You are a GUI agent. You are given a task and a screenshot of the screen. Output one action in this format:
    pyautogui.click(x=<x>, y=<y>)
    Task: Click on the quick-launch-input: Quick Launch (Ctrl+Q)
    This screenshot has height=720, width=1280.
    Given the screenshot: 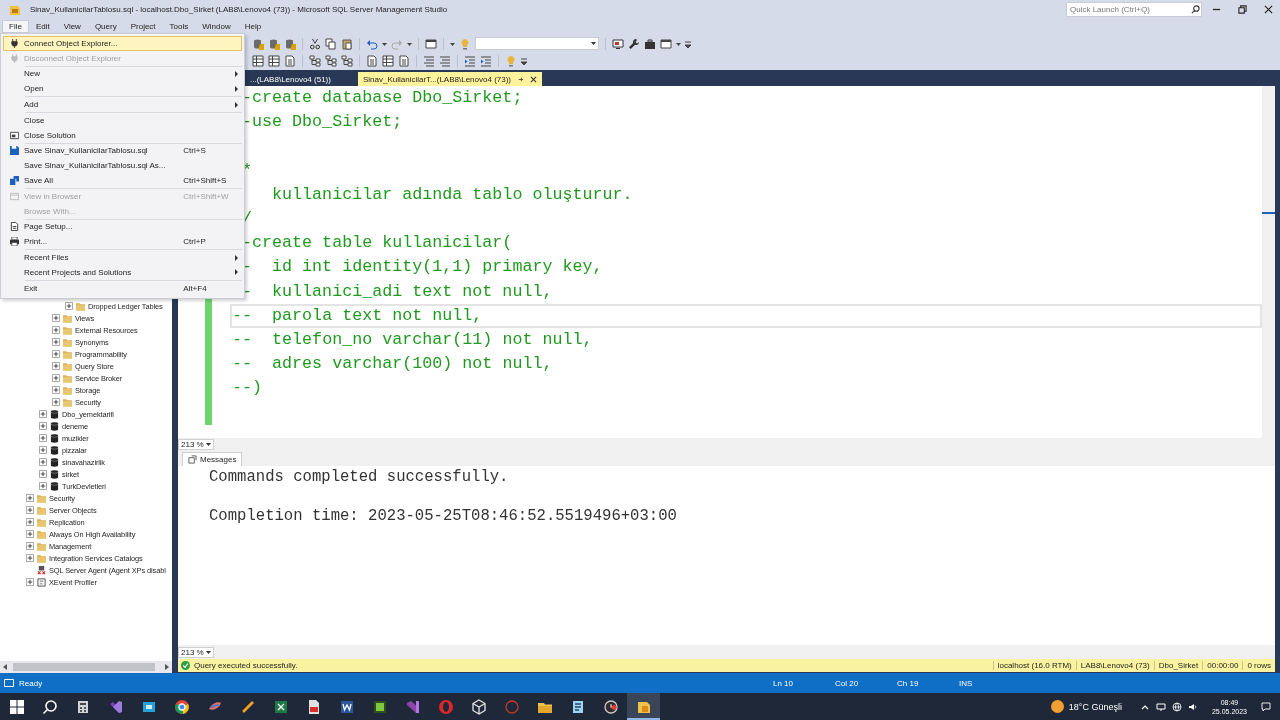 What is the action you would take?
    pyautogui.click(x=1129, y=9)
    